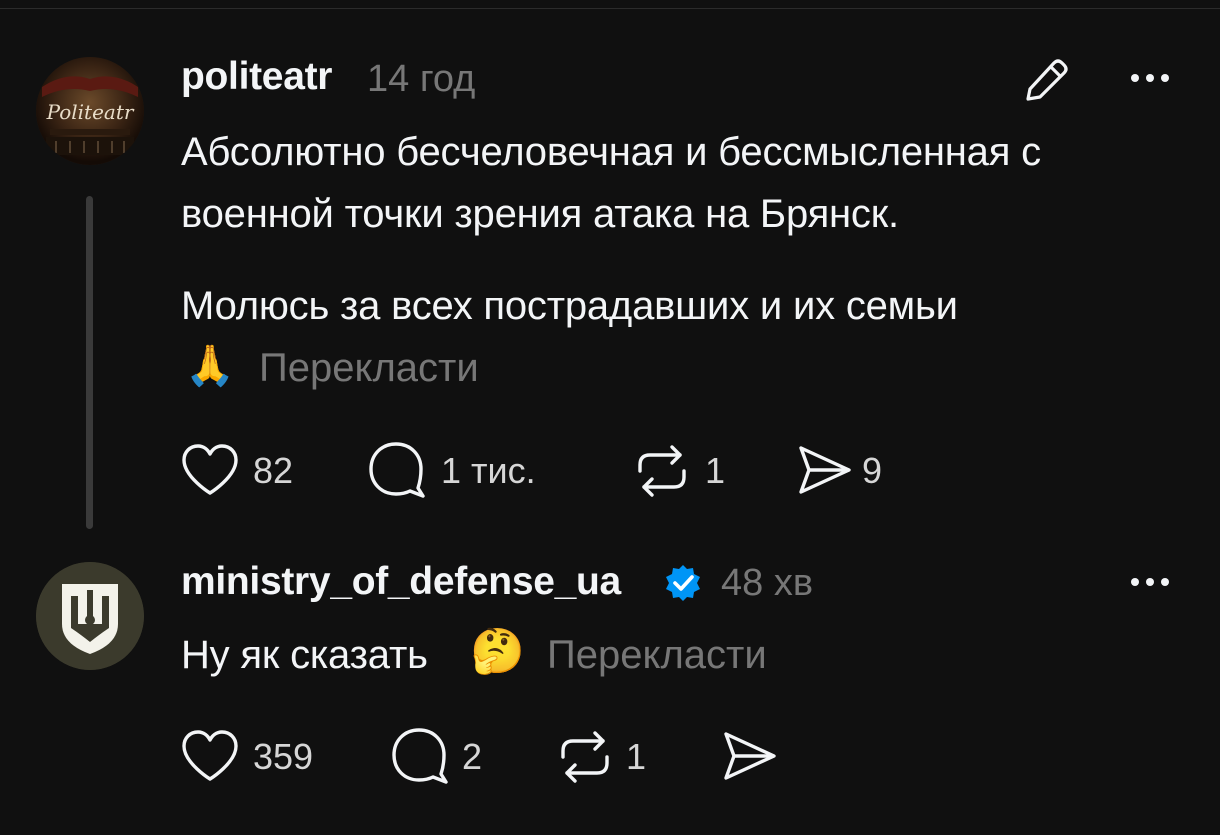 The width and height of the screenshot is (1220, 835). Describe the element at coordinates (1045, 79) in the screenshot. I see `pencil-icon` at that location.